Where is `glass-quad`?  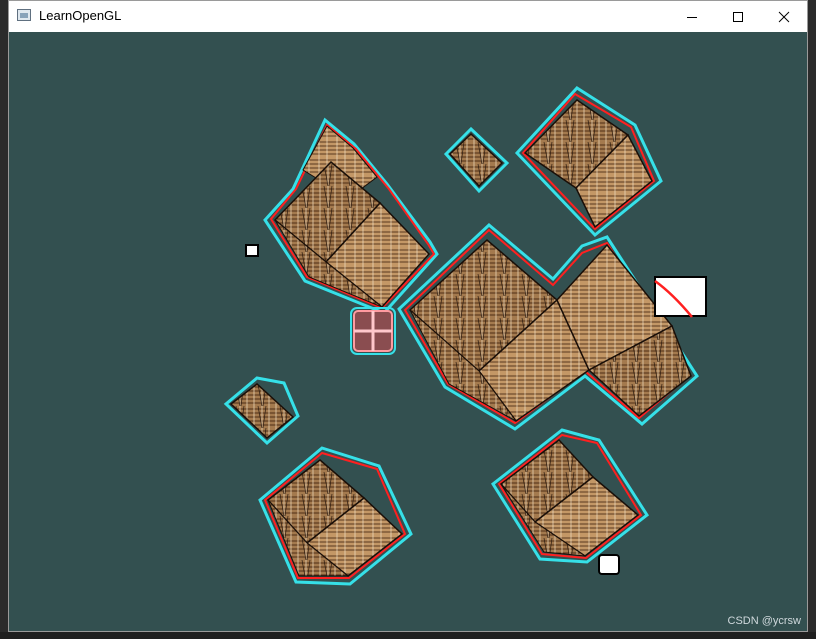 glass-quad is located at coordinates (373, 331).